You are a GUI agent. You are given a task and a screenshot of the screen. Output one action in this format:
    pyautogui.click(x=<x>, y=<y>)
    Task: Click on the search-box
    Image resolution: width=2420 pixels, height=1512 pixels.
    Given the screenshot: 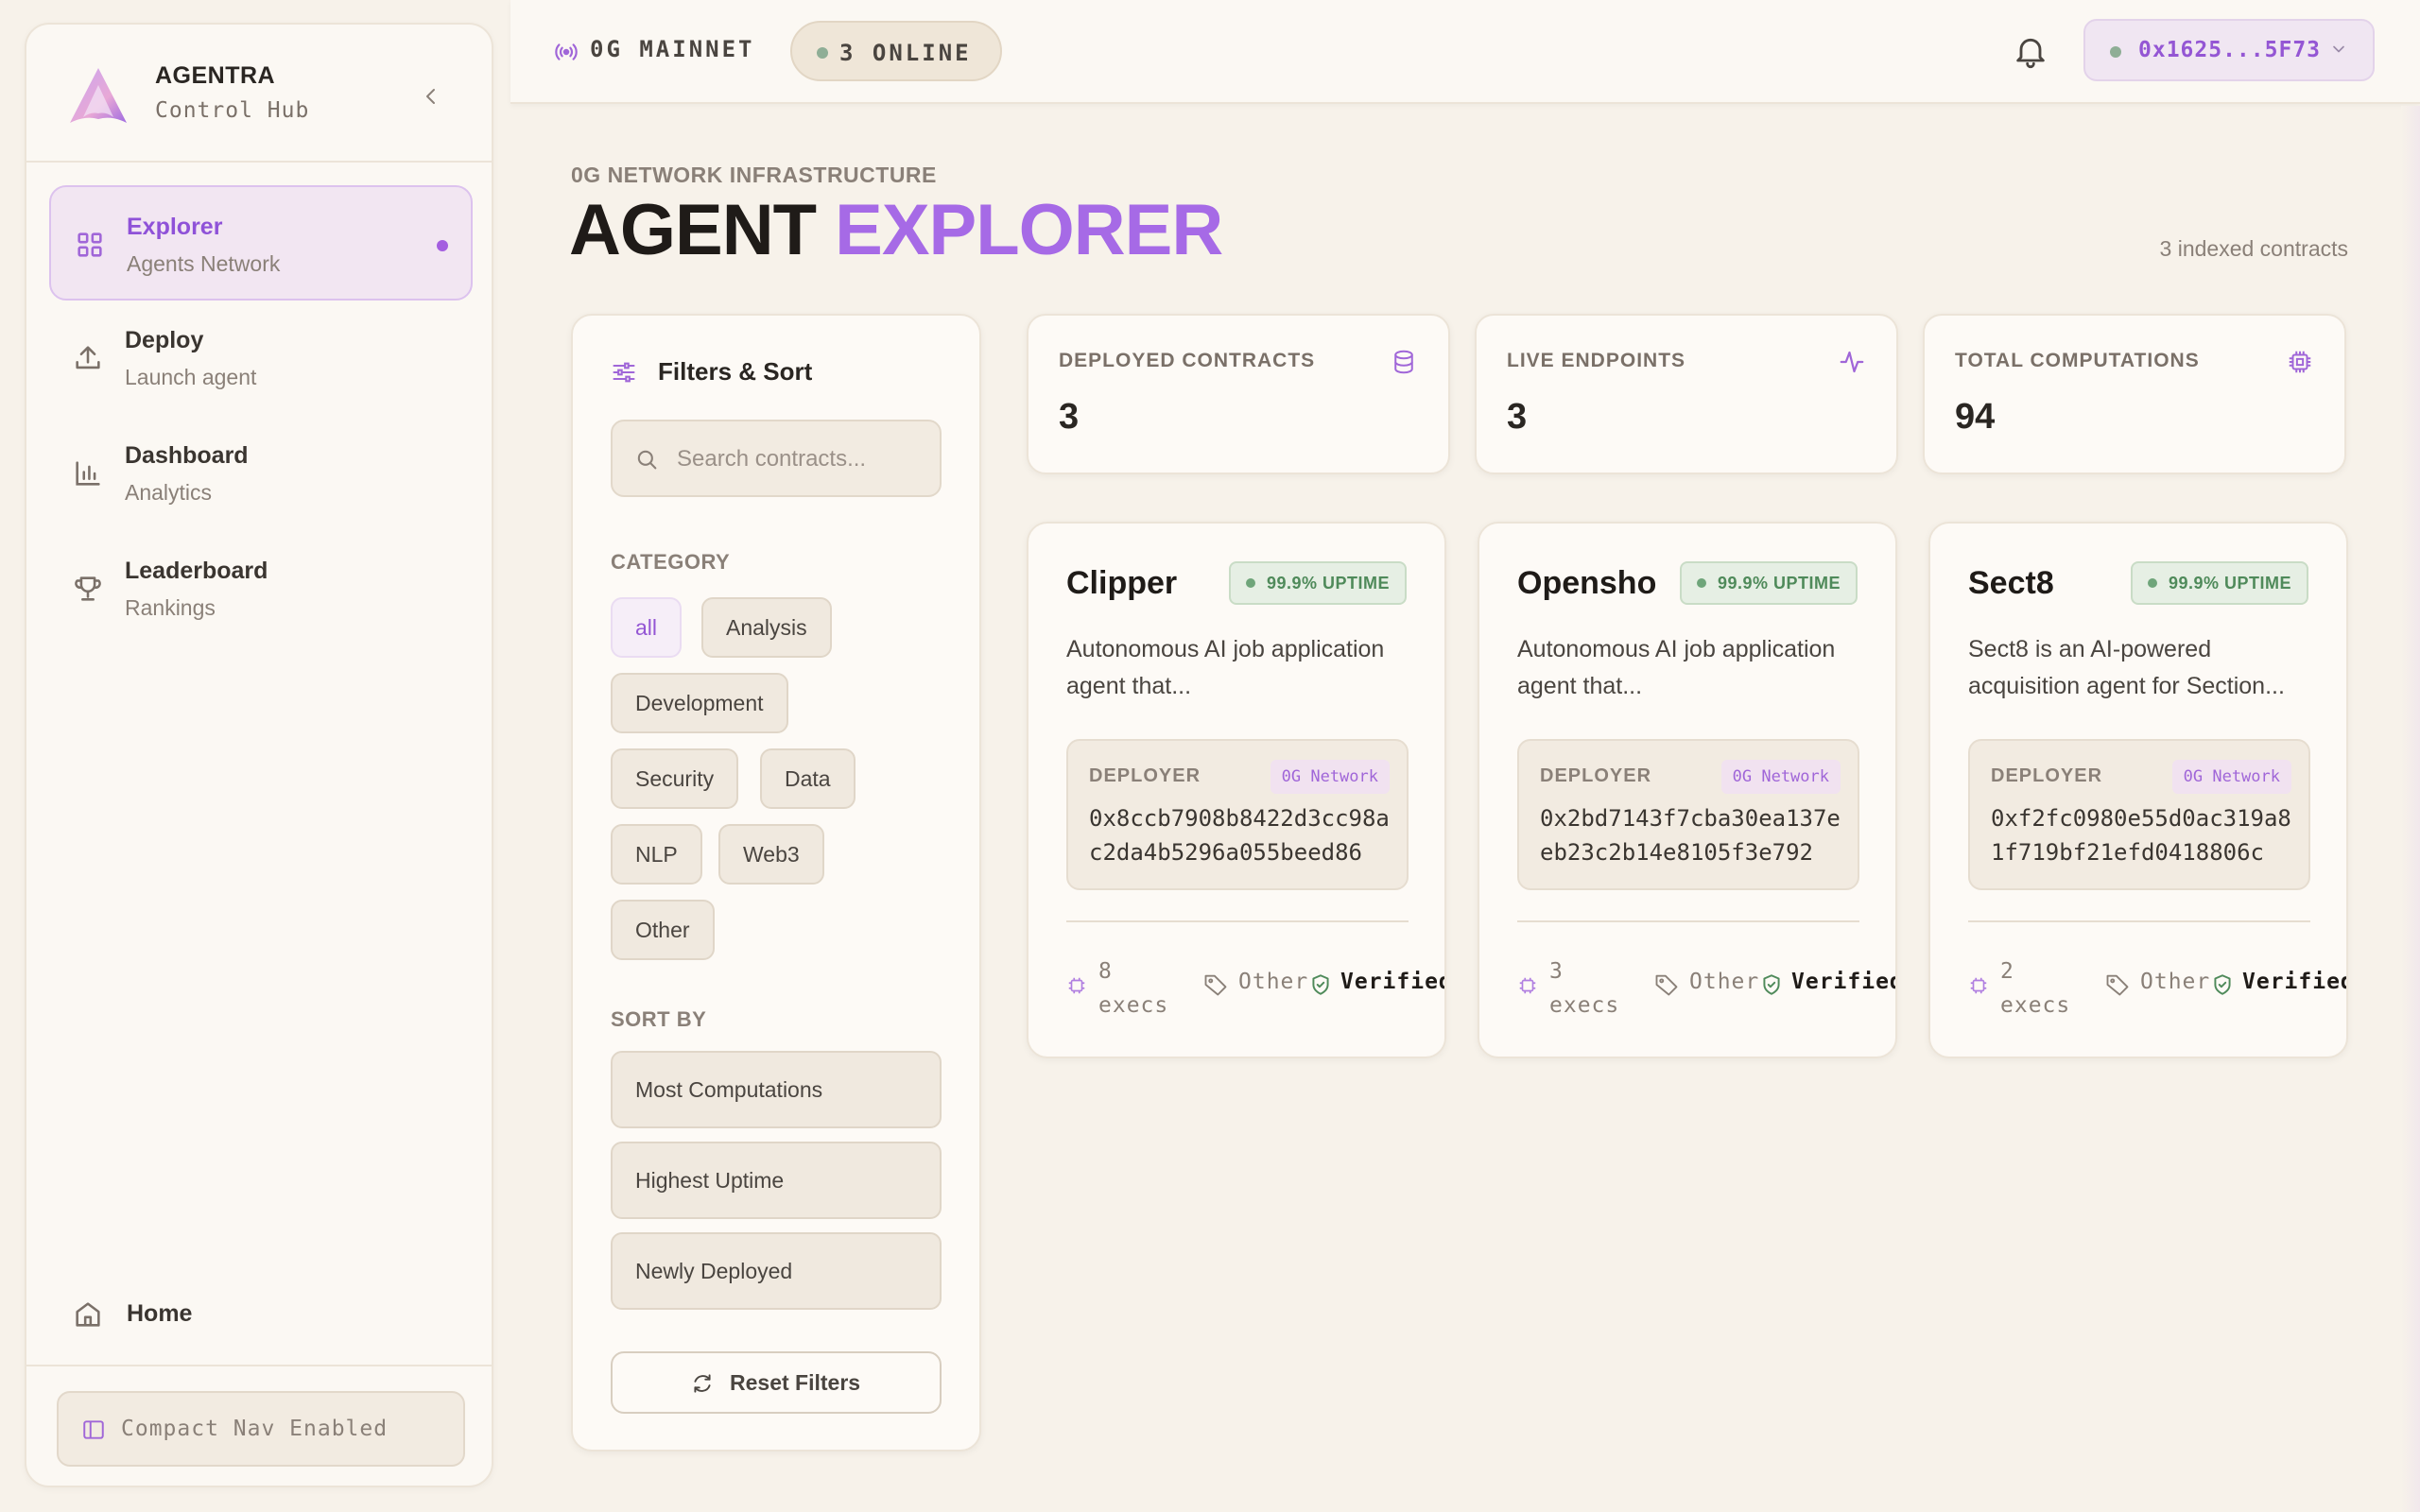 What is the action you would take?
    pyautogui.click(x=776, y=458)
    